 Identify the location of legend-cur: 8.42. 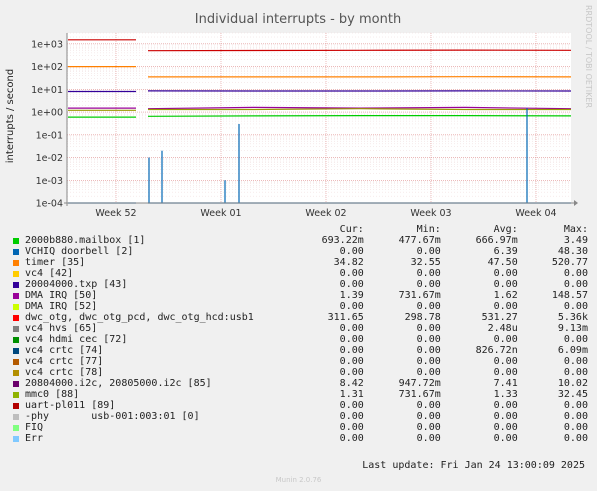
(351, 383).